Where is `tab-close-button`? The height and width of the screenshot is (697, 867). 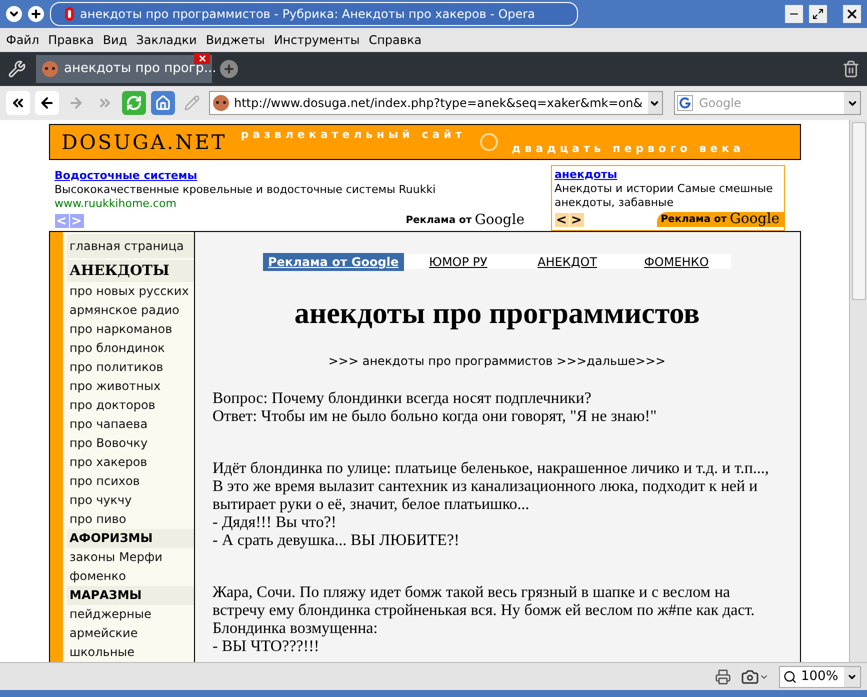 tab-close-button is located at coordinates (202, 58).